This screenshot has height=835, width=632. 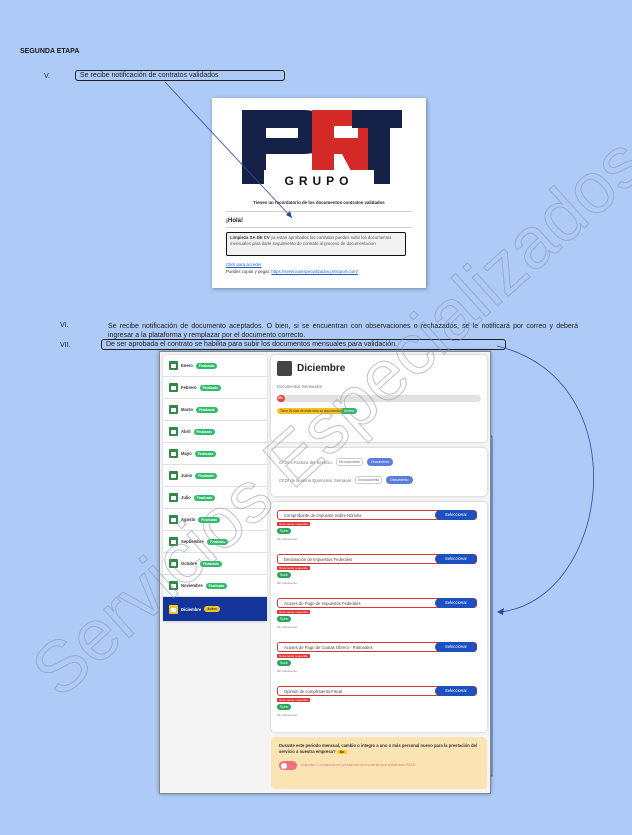 I want to click on month-name: Noviembre, so click(x=192, y=585).